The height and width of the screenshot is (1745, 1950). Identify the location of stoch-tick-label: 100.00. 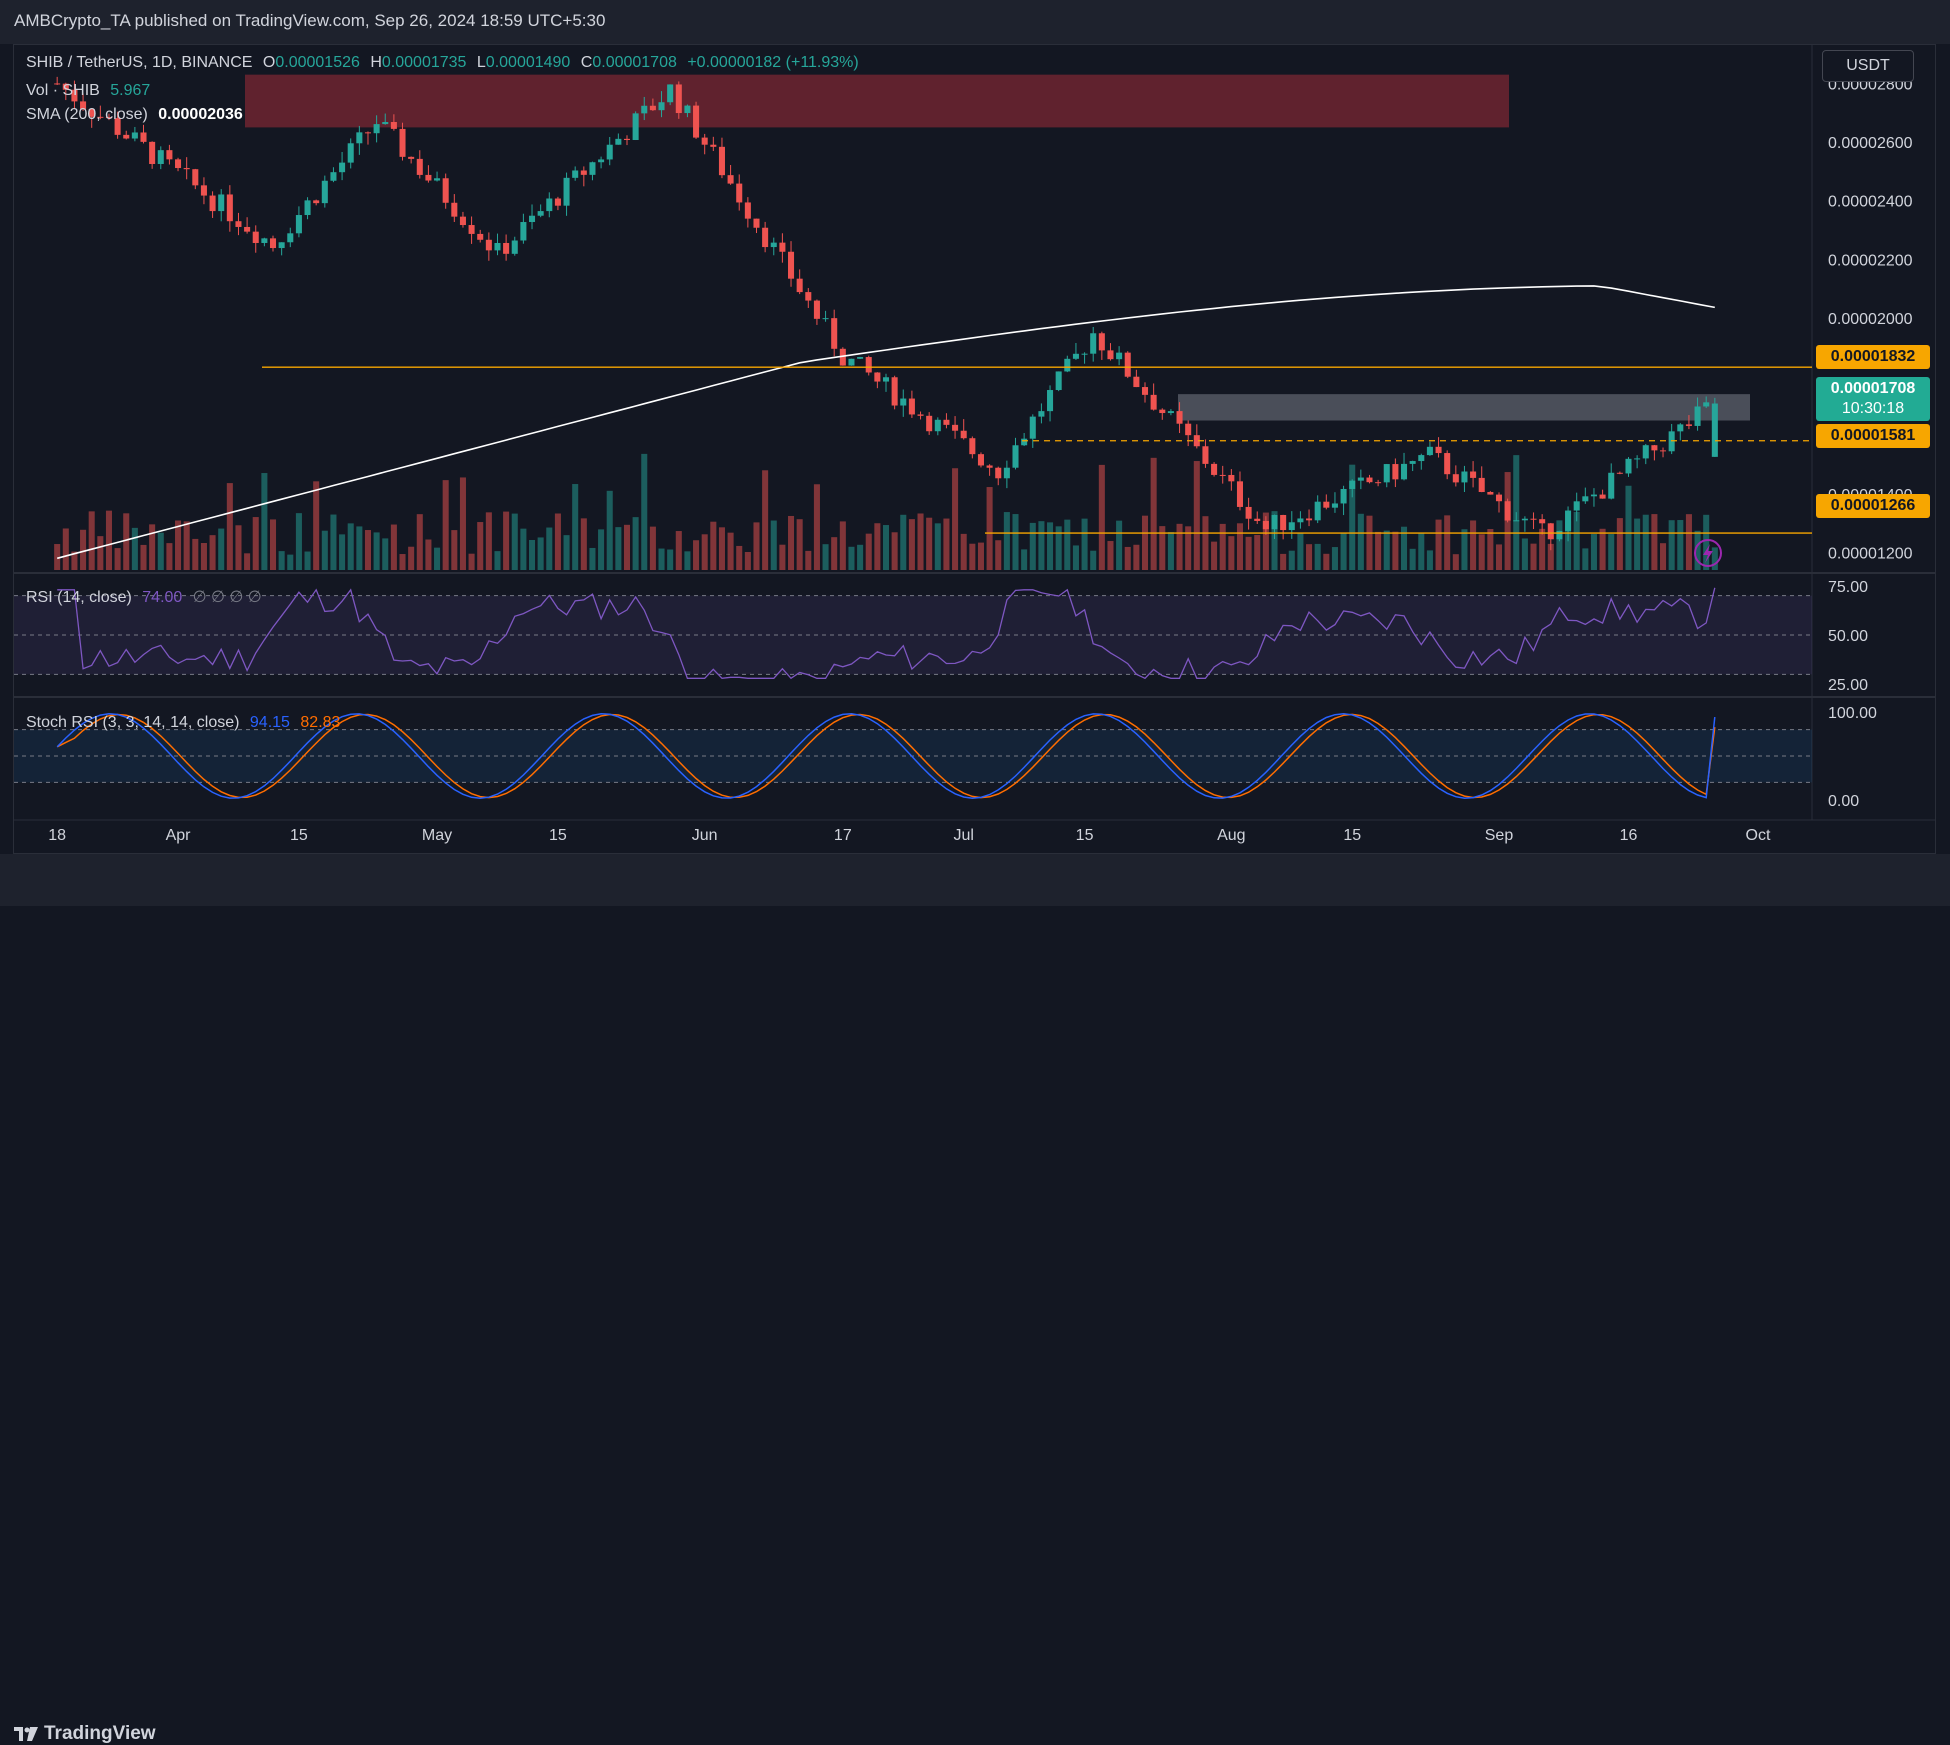
(1852, 713).